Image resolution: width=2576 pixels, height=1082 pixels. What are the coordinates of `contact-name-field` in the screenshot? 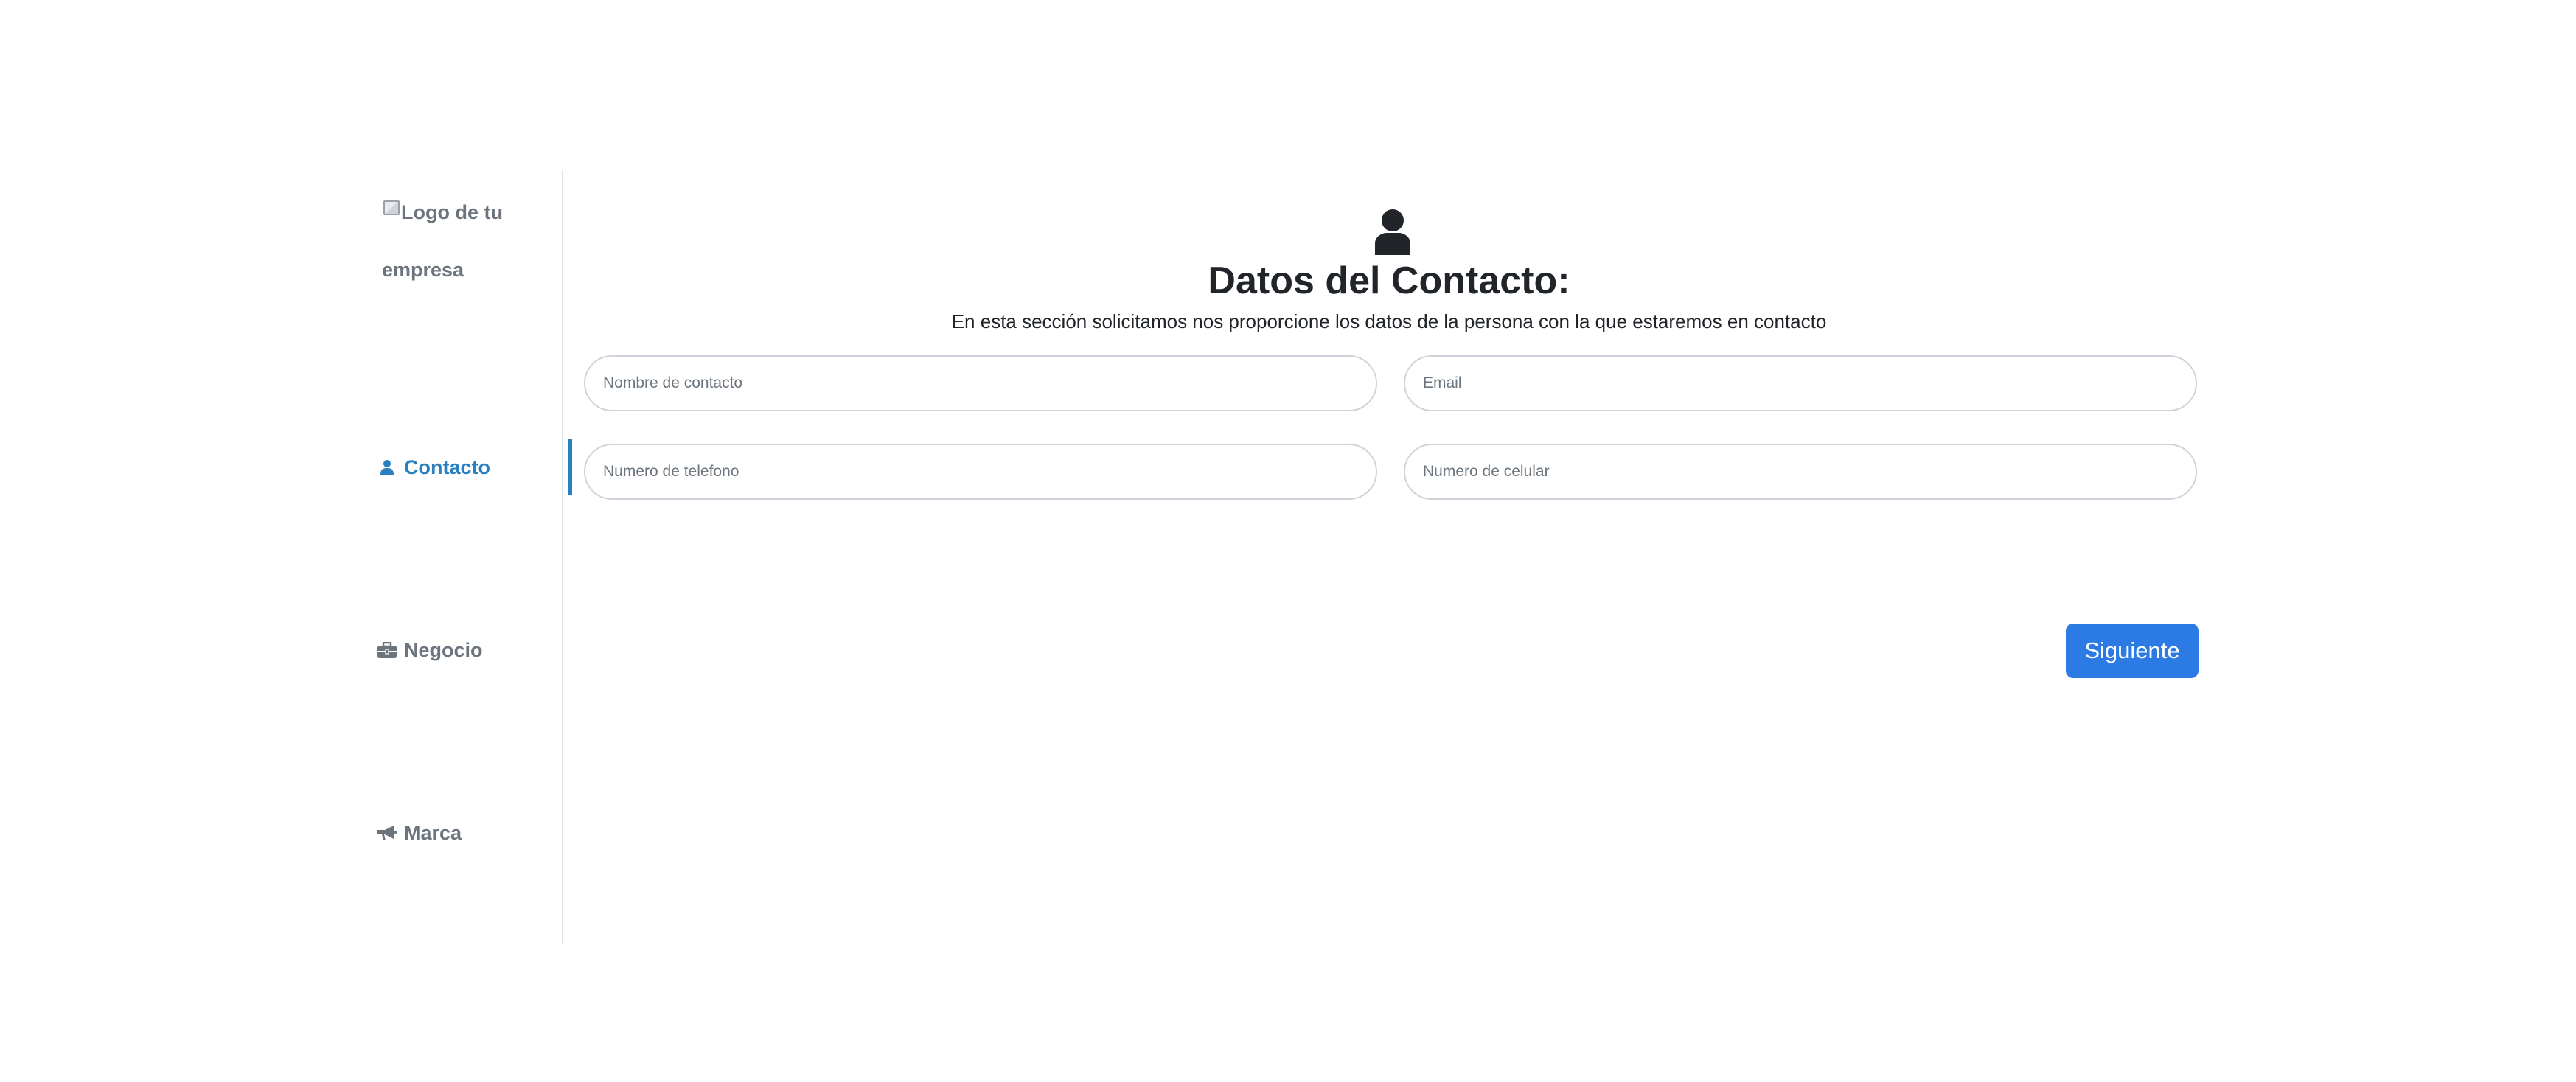 It's located at (981, 383).